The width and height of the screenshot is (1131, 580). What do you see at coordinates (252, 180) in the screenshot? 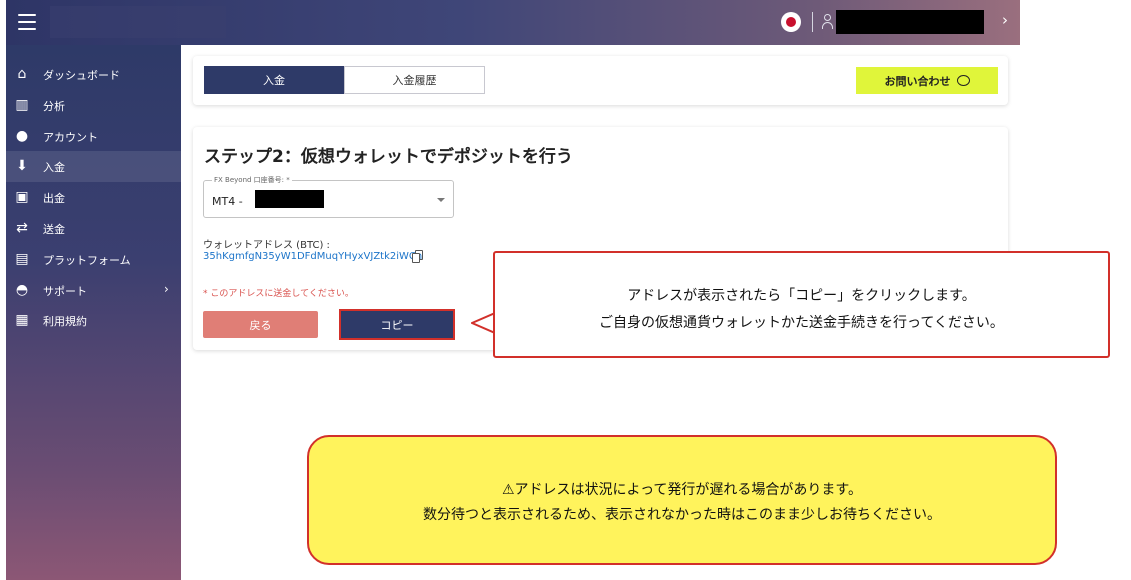
I see `account-select-legend: FX Beyond 口座番号: *` at bounding box center [252, 180].